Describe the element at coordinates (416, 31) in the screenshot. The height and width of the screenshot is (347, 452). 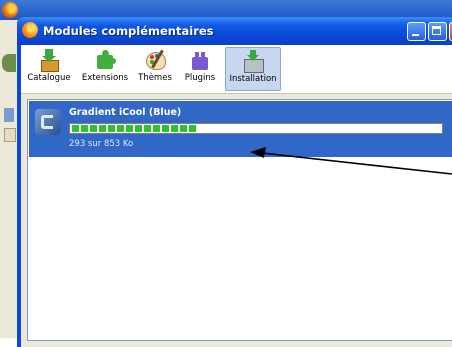
I see `minimize-button` at that location.